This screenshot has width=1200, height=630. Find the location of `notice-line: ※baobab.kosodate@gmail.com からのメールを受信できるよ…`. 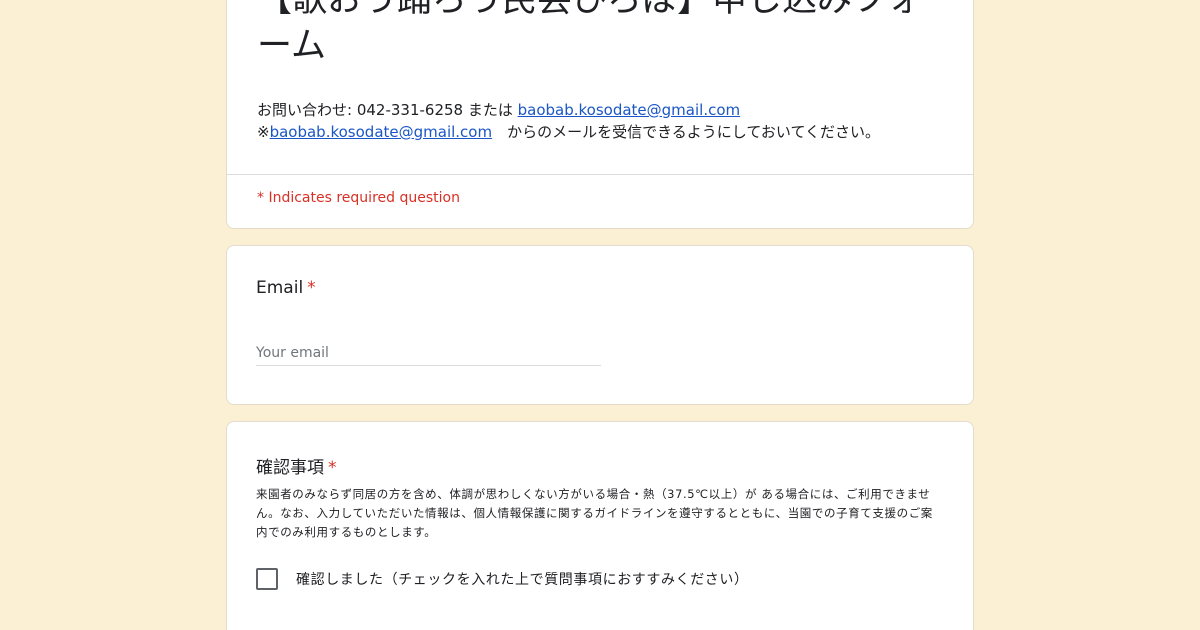

notice-line: ※baobab.kosodate@gmail.com からのメールを受信できるよ… is located at coordinates (607, 132).